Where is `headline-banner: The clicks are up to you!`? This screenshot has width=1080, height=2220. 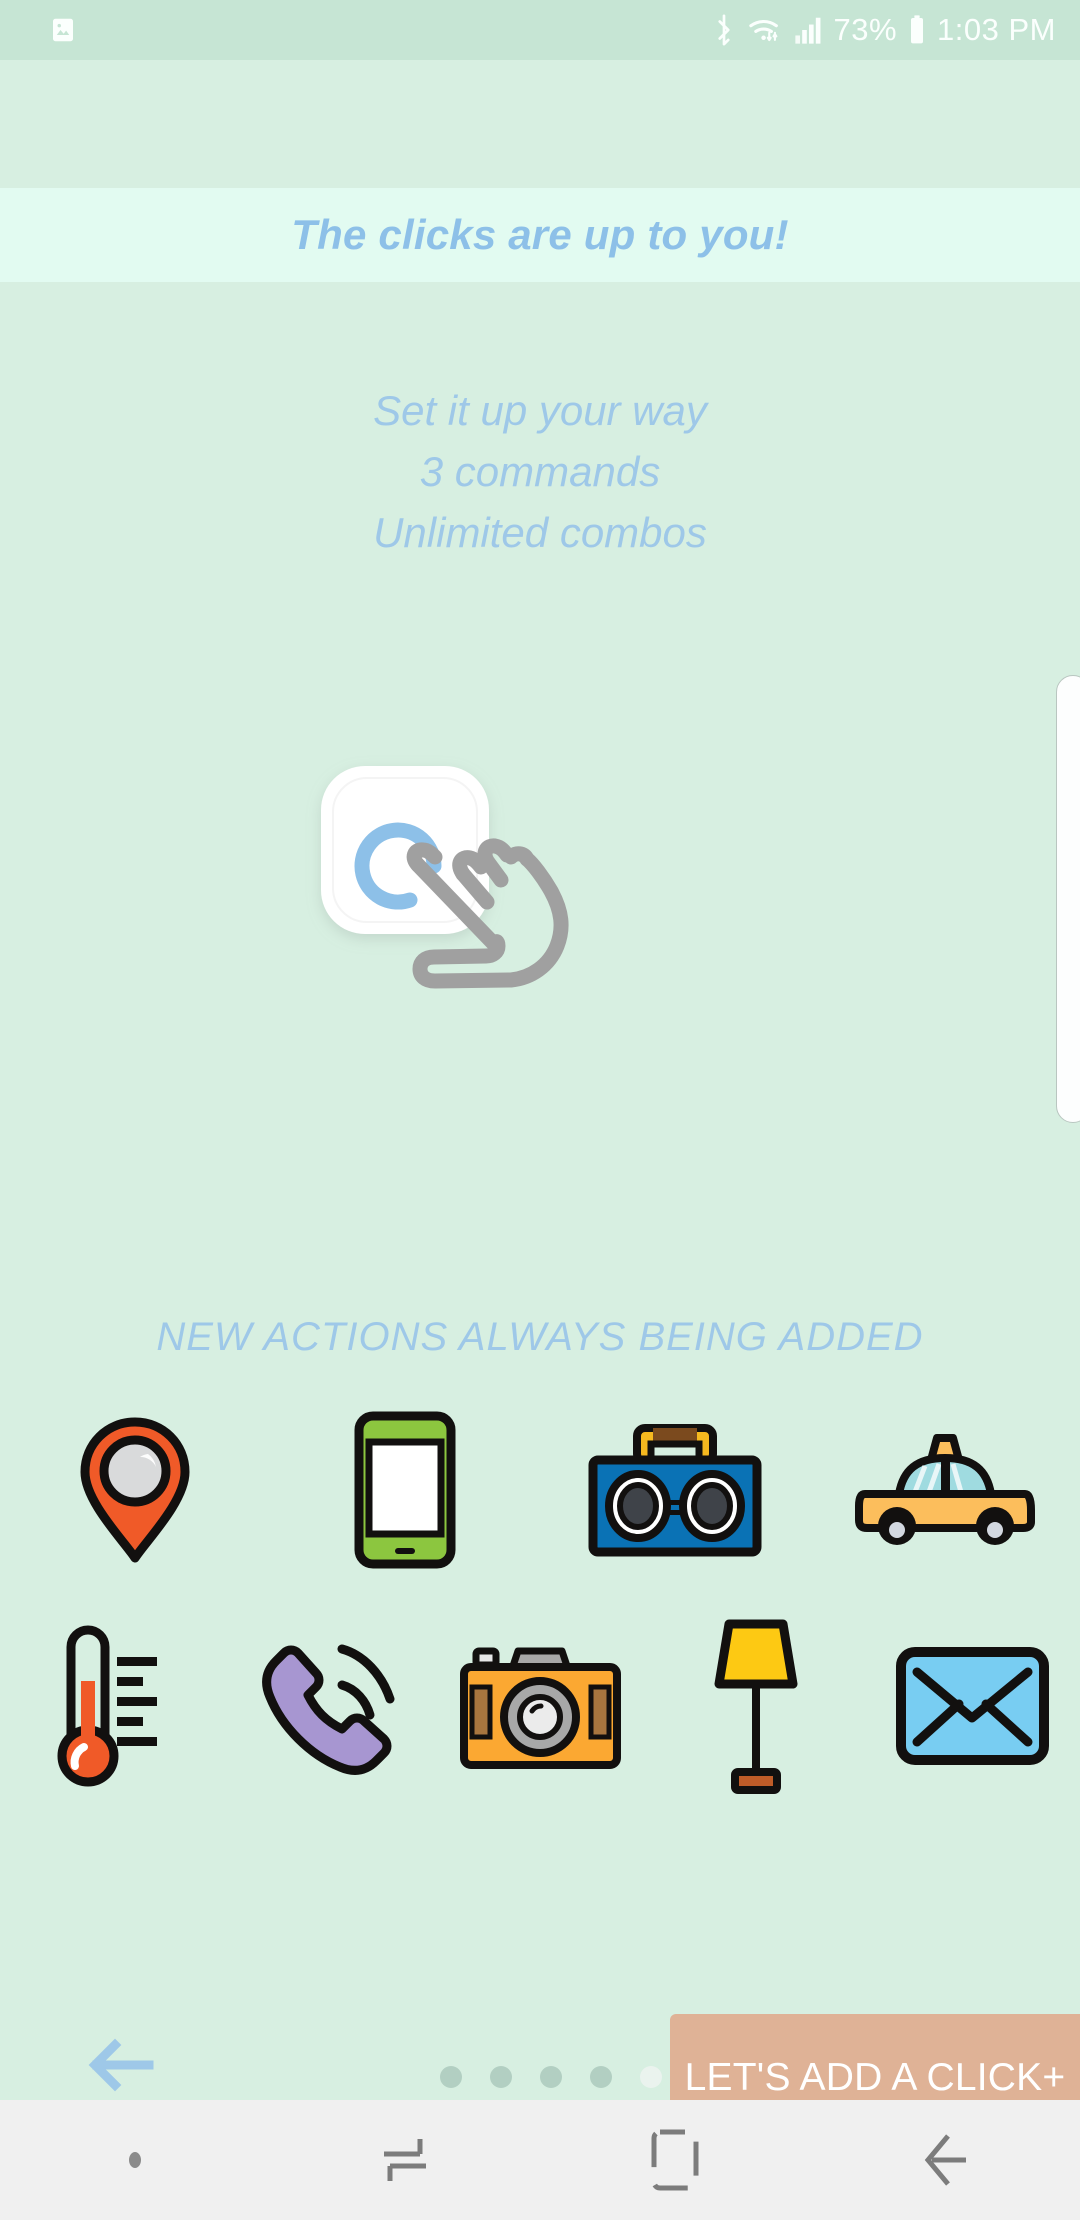
headline-banner: The clicks are up to you! is located at coordinates (540, 235).